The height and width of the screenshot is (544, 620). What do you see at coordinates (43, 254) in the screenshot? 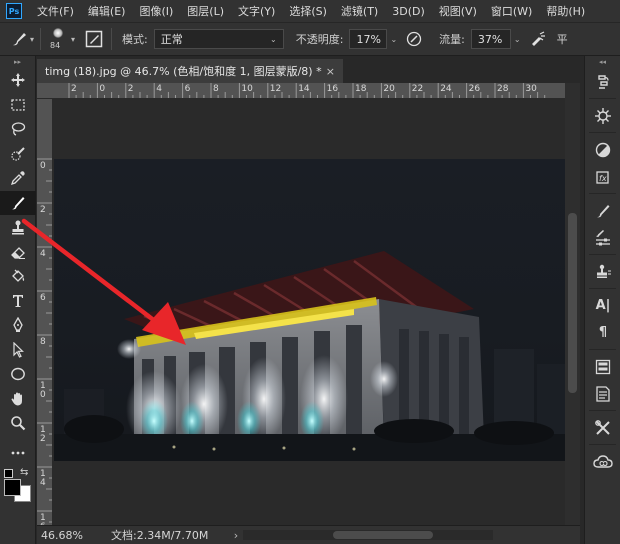
I see `ruler-label: 4` at bounding box center [43, 254].